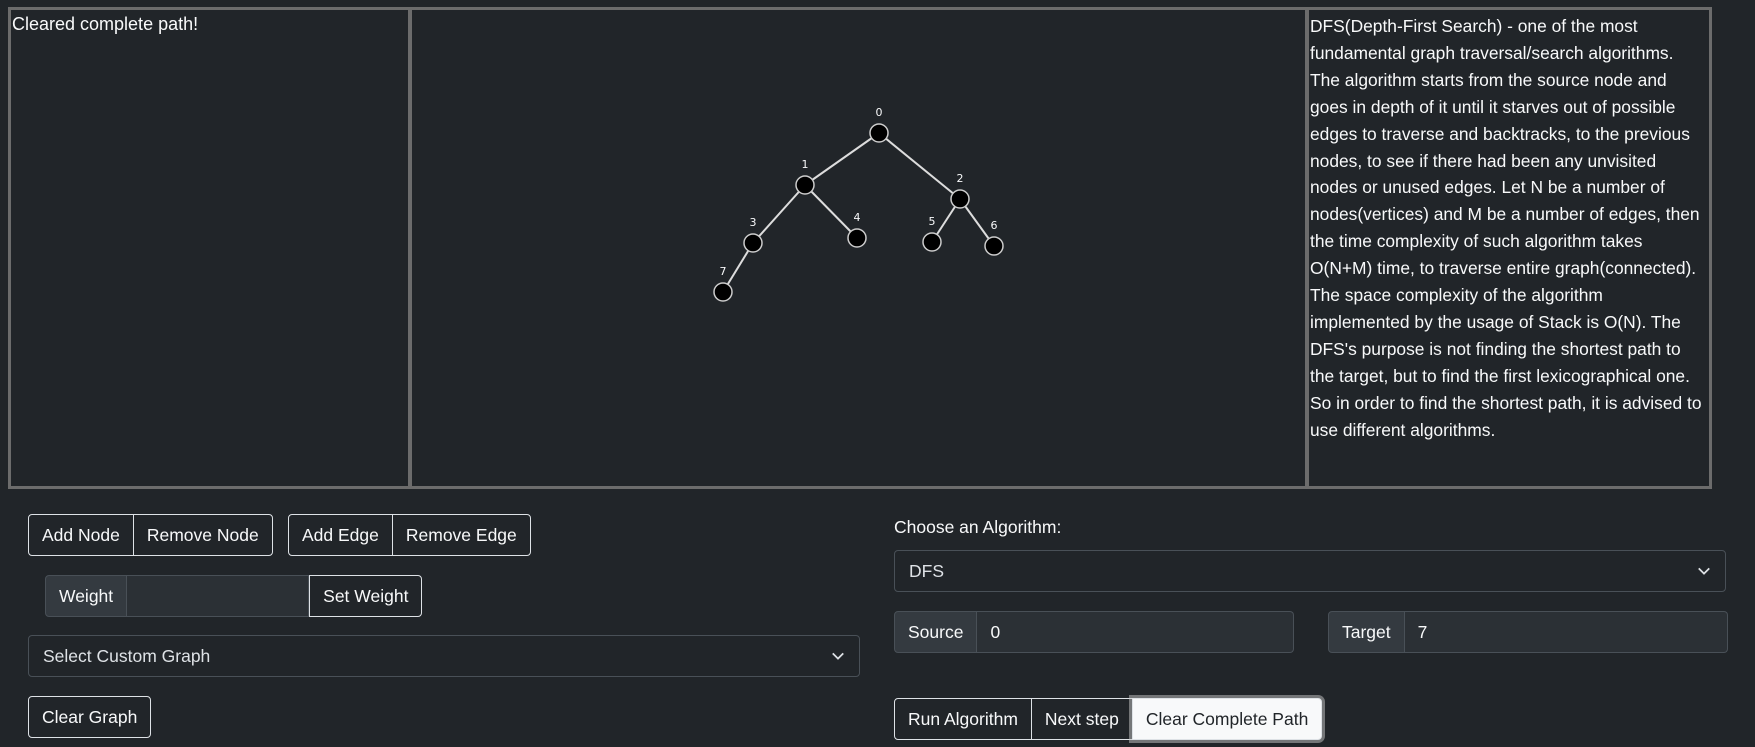 This screenshot has height=747, width=1755. I want to click on custom-graph-select-value: Select Custom Graph, so click(127, 655).